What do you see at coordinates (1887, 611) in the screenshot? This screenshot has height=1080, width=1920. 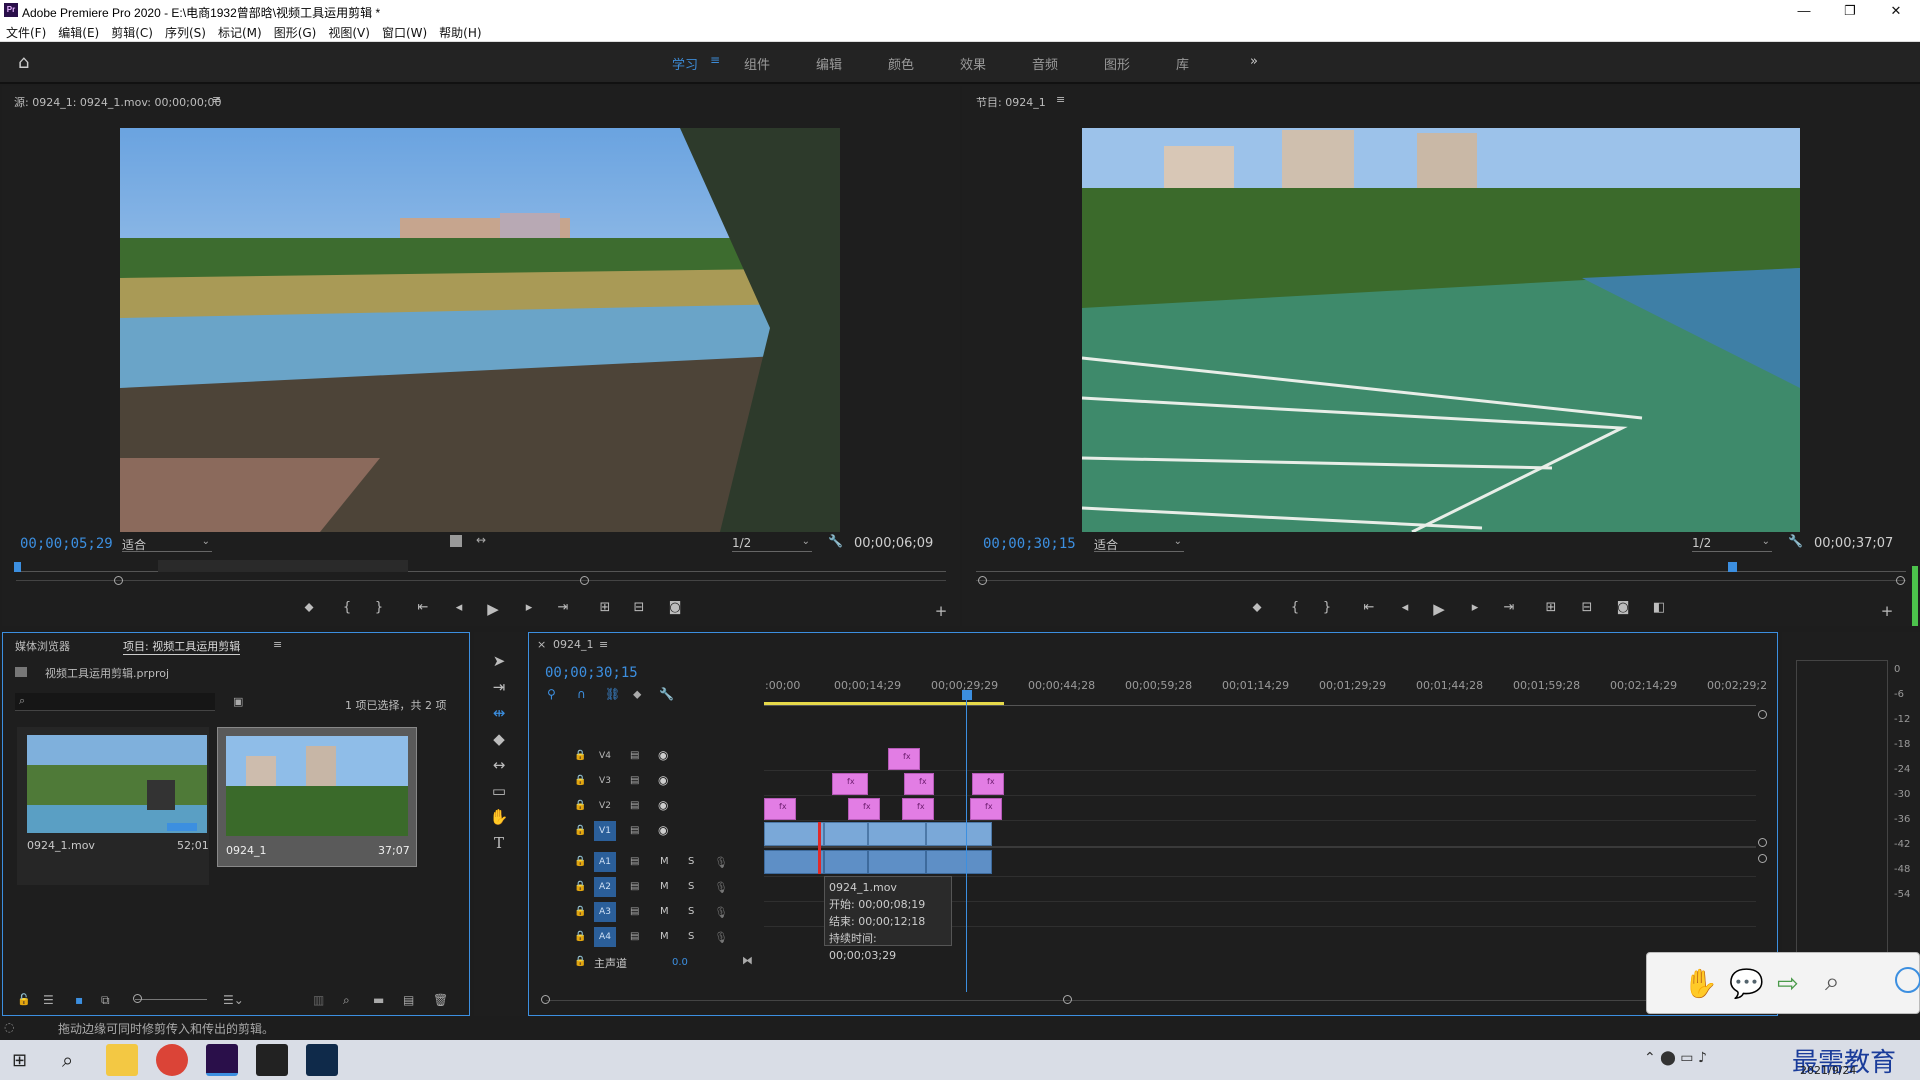 I see `add-button-icon: +` at bounding box center [1887, 611].